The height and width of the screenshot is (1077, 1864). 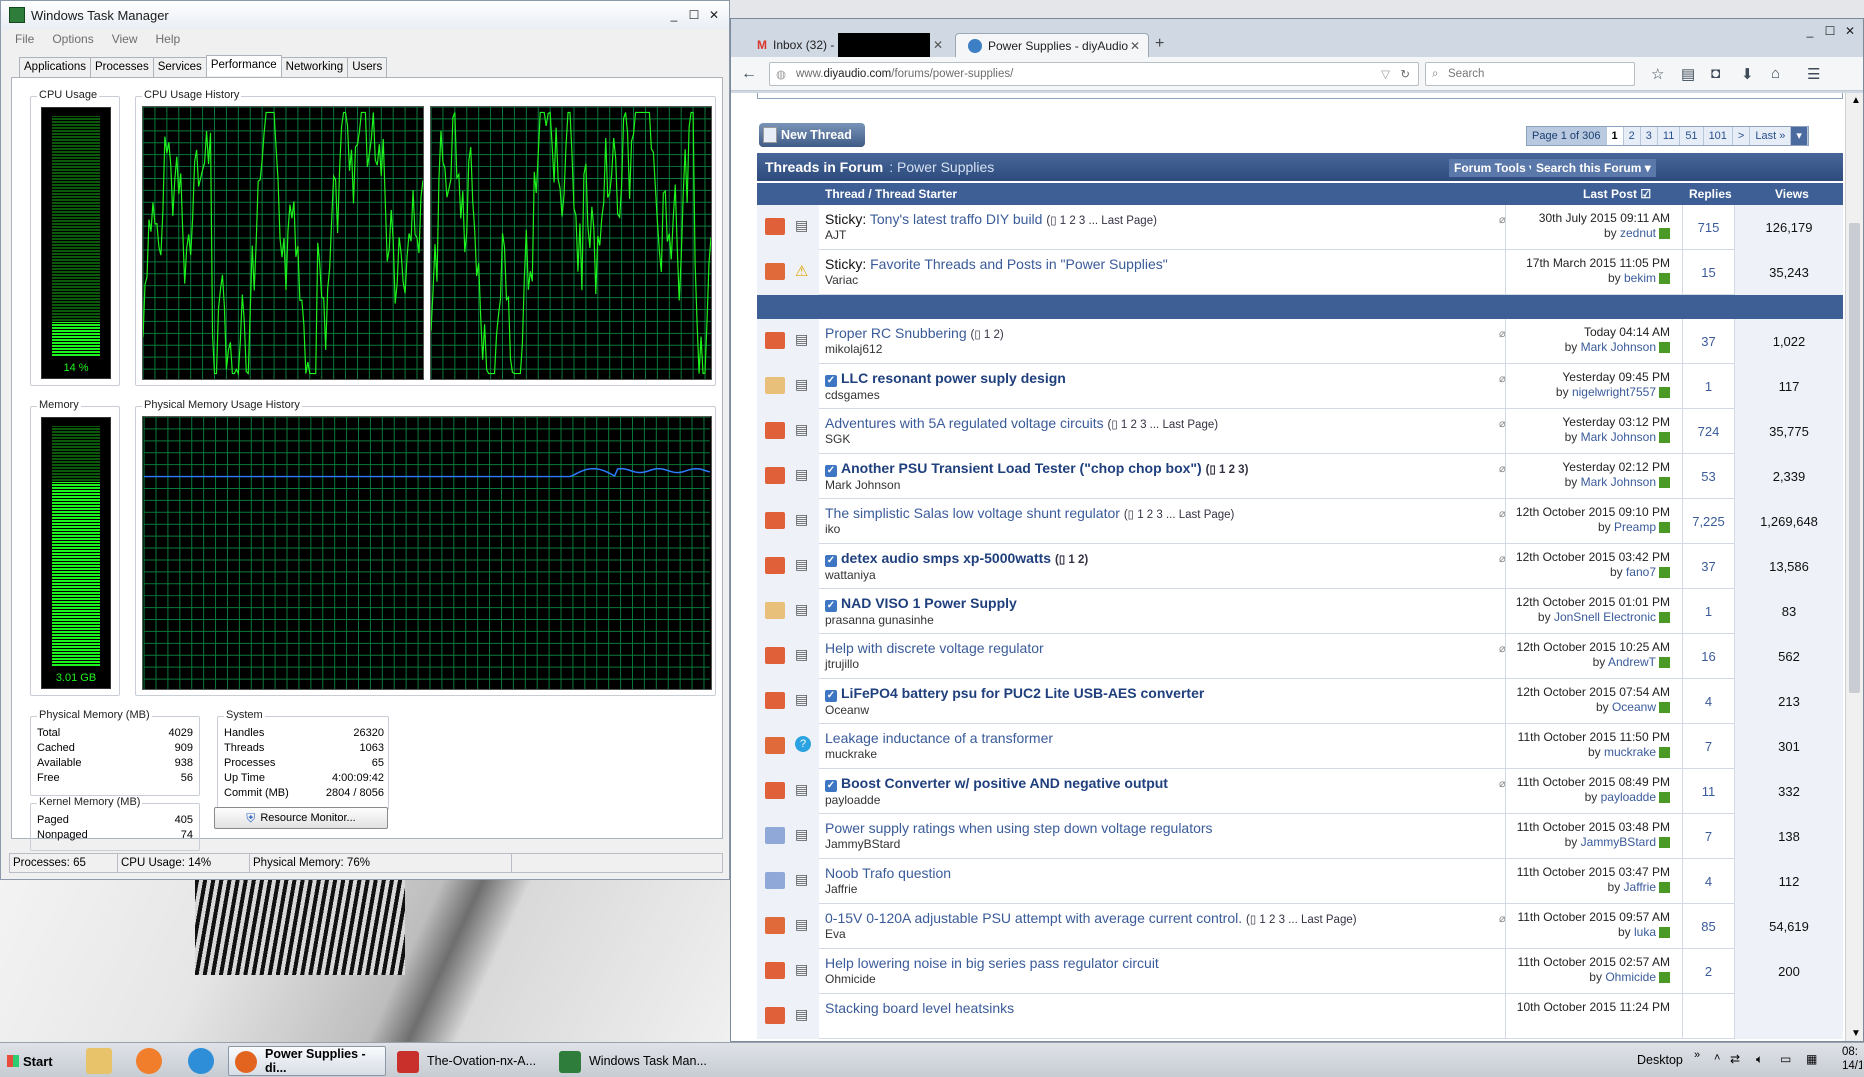 What do you see at coordinates (1850, 31) in the screenshot?
I see `close-button: ✕` at bounding box center [1850, 31].